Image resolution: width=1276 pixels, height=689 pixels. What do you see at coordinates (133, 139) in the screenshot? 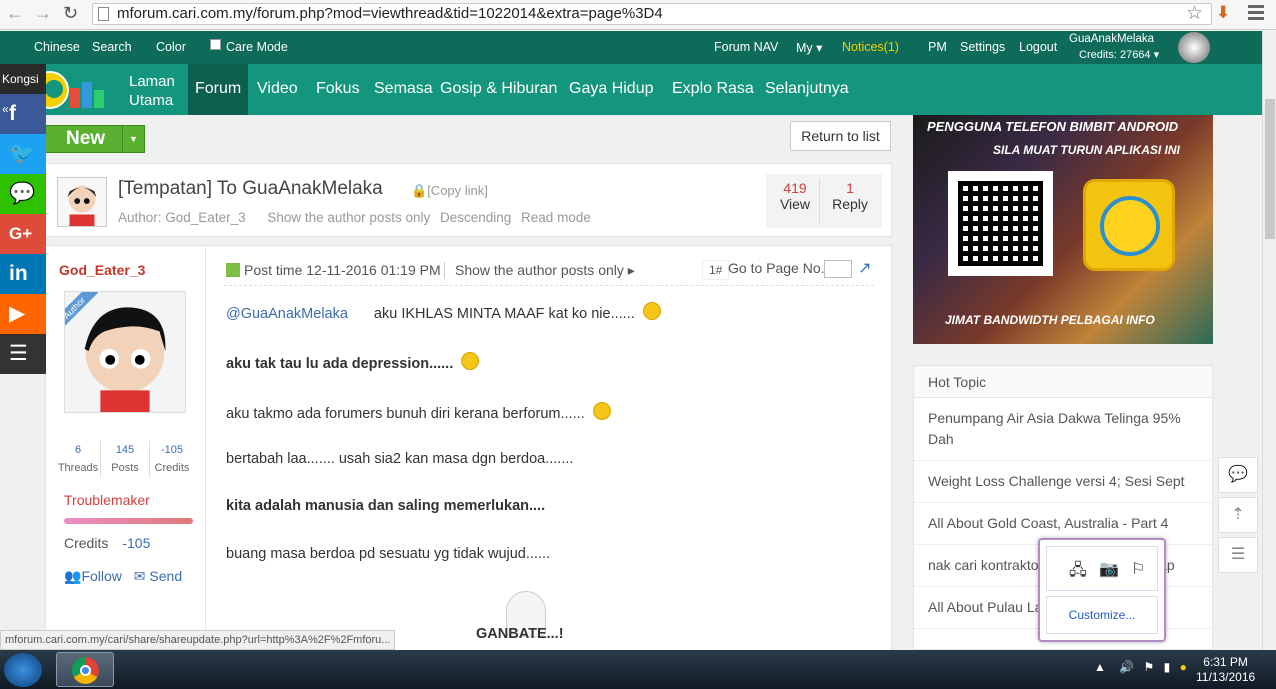
I see `new-dropdown-icon: ▼` at bounding box center [133, 139].